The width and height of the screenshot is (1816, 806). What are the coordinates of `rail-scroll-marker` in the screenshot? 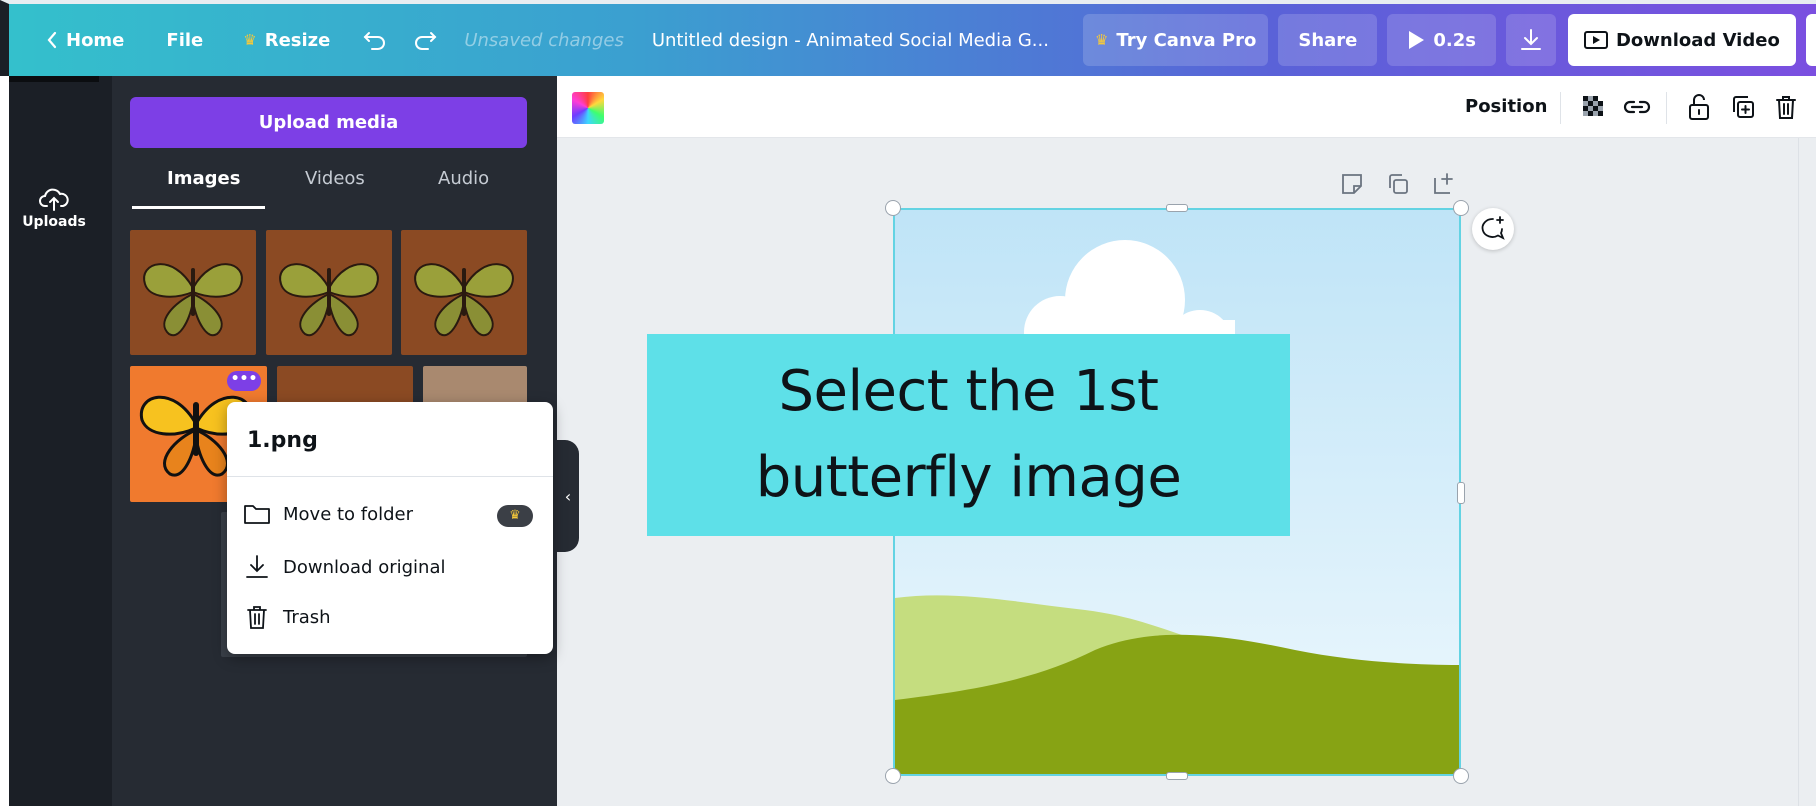 It's located at (54, 79).